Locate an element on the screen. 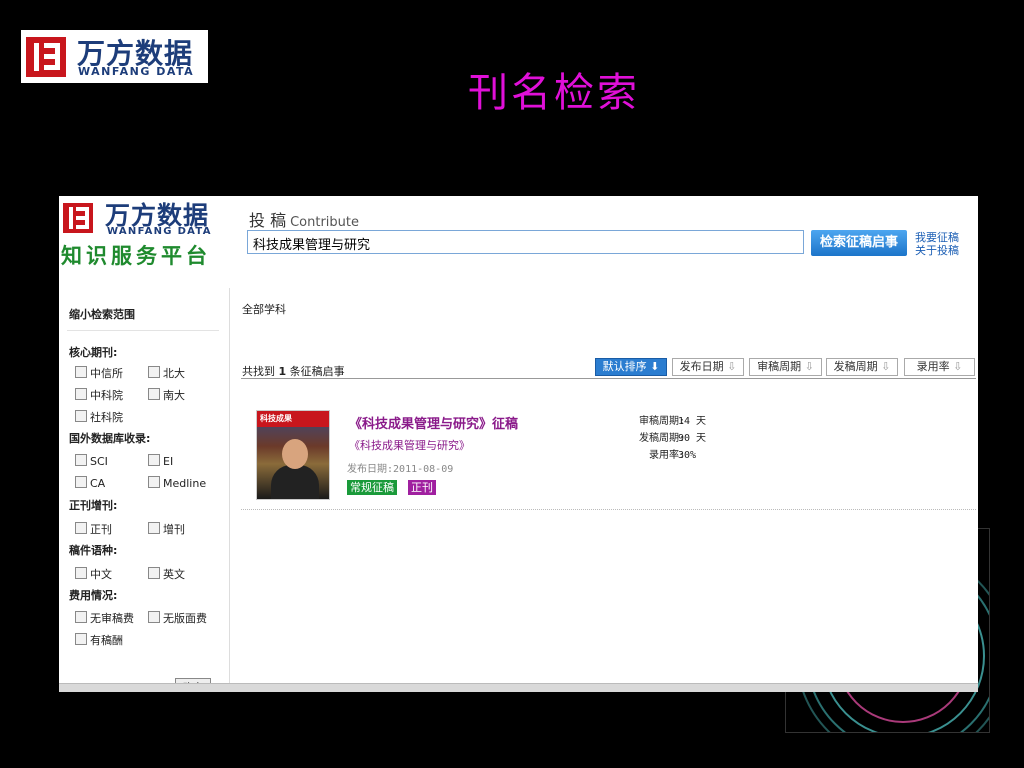 Image resolution: width=1024 pixels, height=768 pixels. sidebar-divider is located at coordinates (143, 330).